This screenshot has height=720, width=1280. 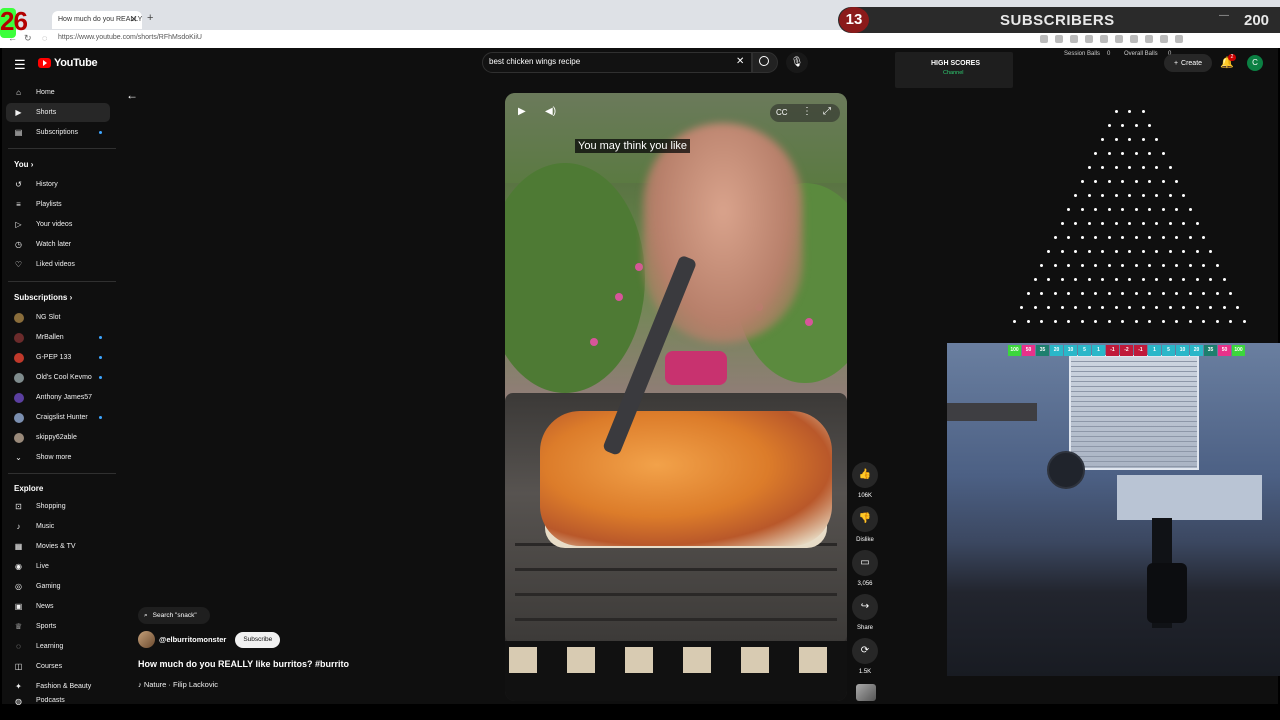 I want to click on sidebar-item-history: ↺ History, so click(x=58, y=184).